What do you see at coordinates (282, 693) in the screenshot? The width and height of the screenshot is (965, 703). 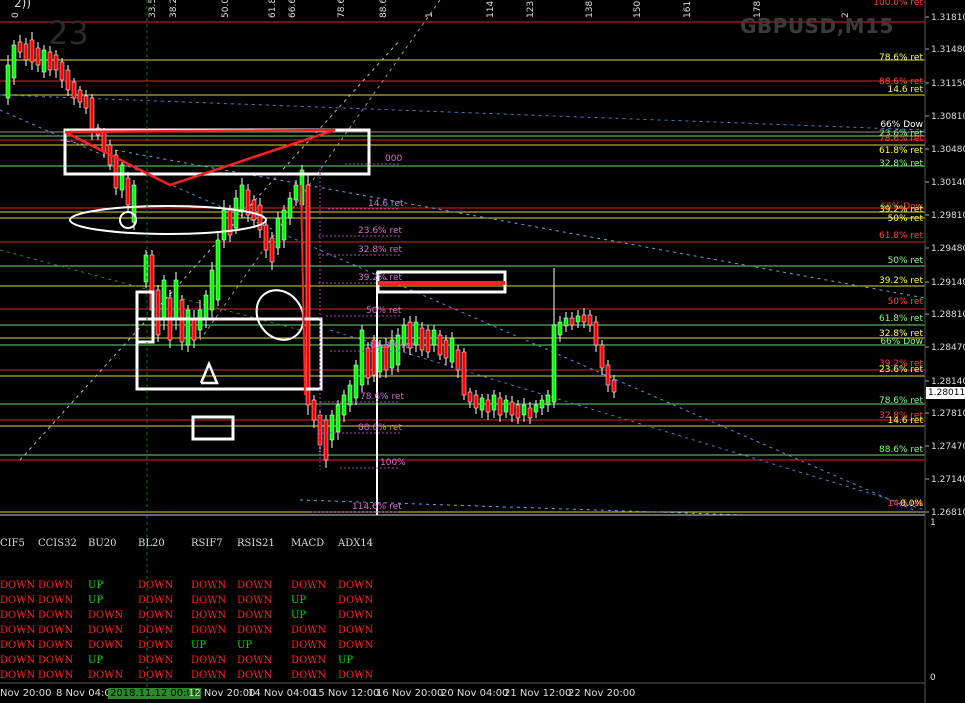 I see `time-label: 14 Nov 04:00` at bounding box center [282, 693].